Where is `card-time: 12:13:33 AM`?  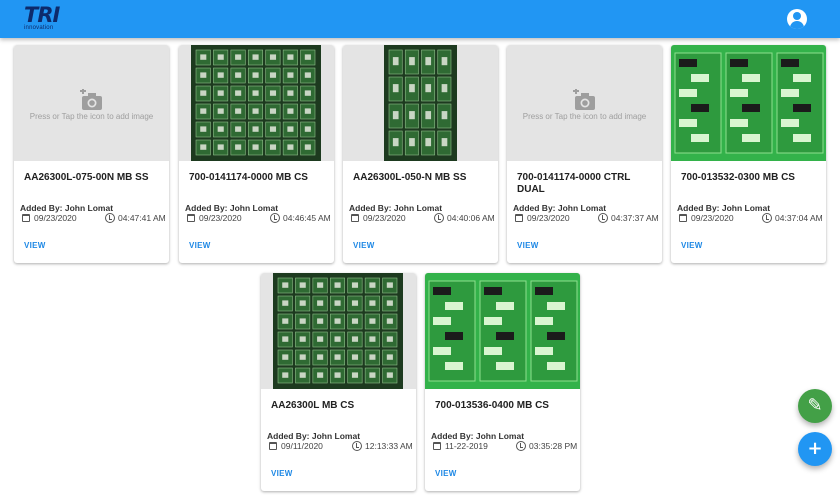
card-time: 12:13:33 AM is located at coordinates (389, 446).